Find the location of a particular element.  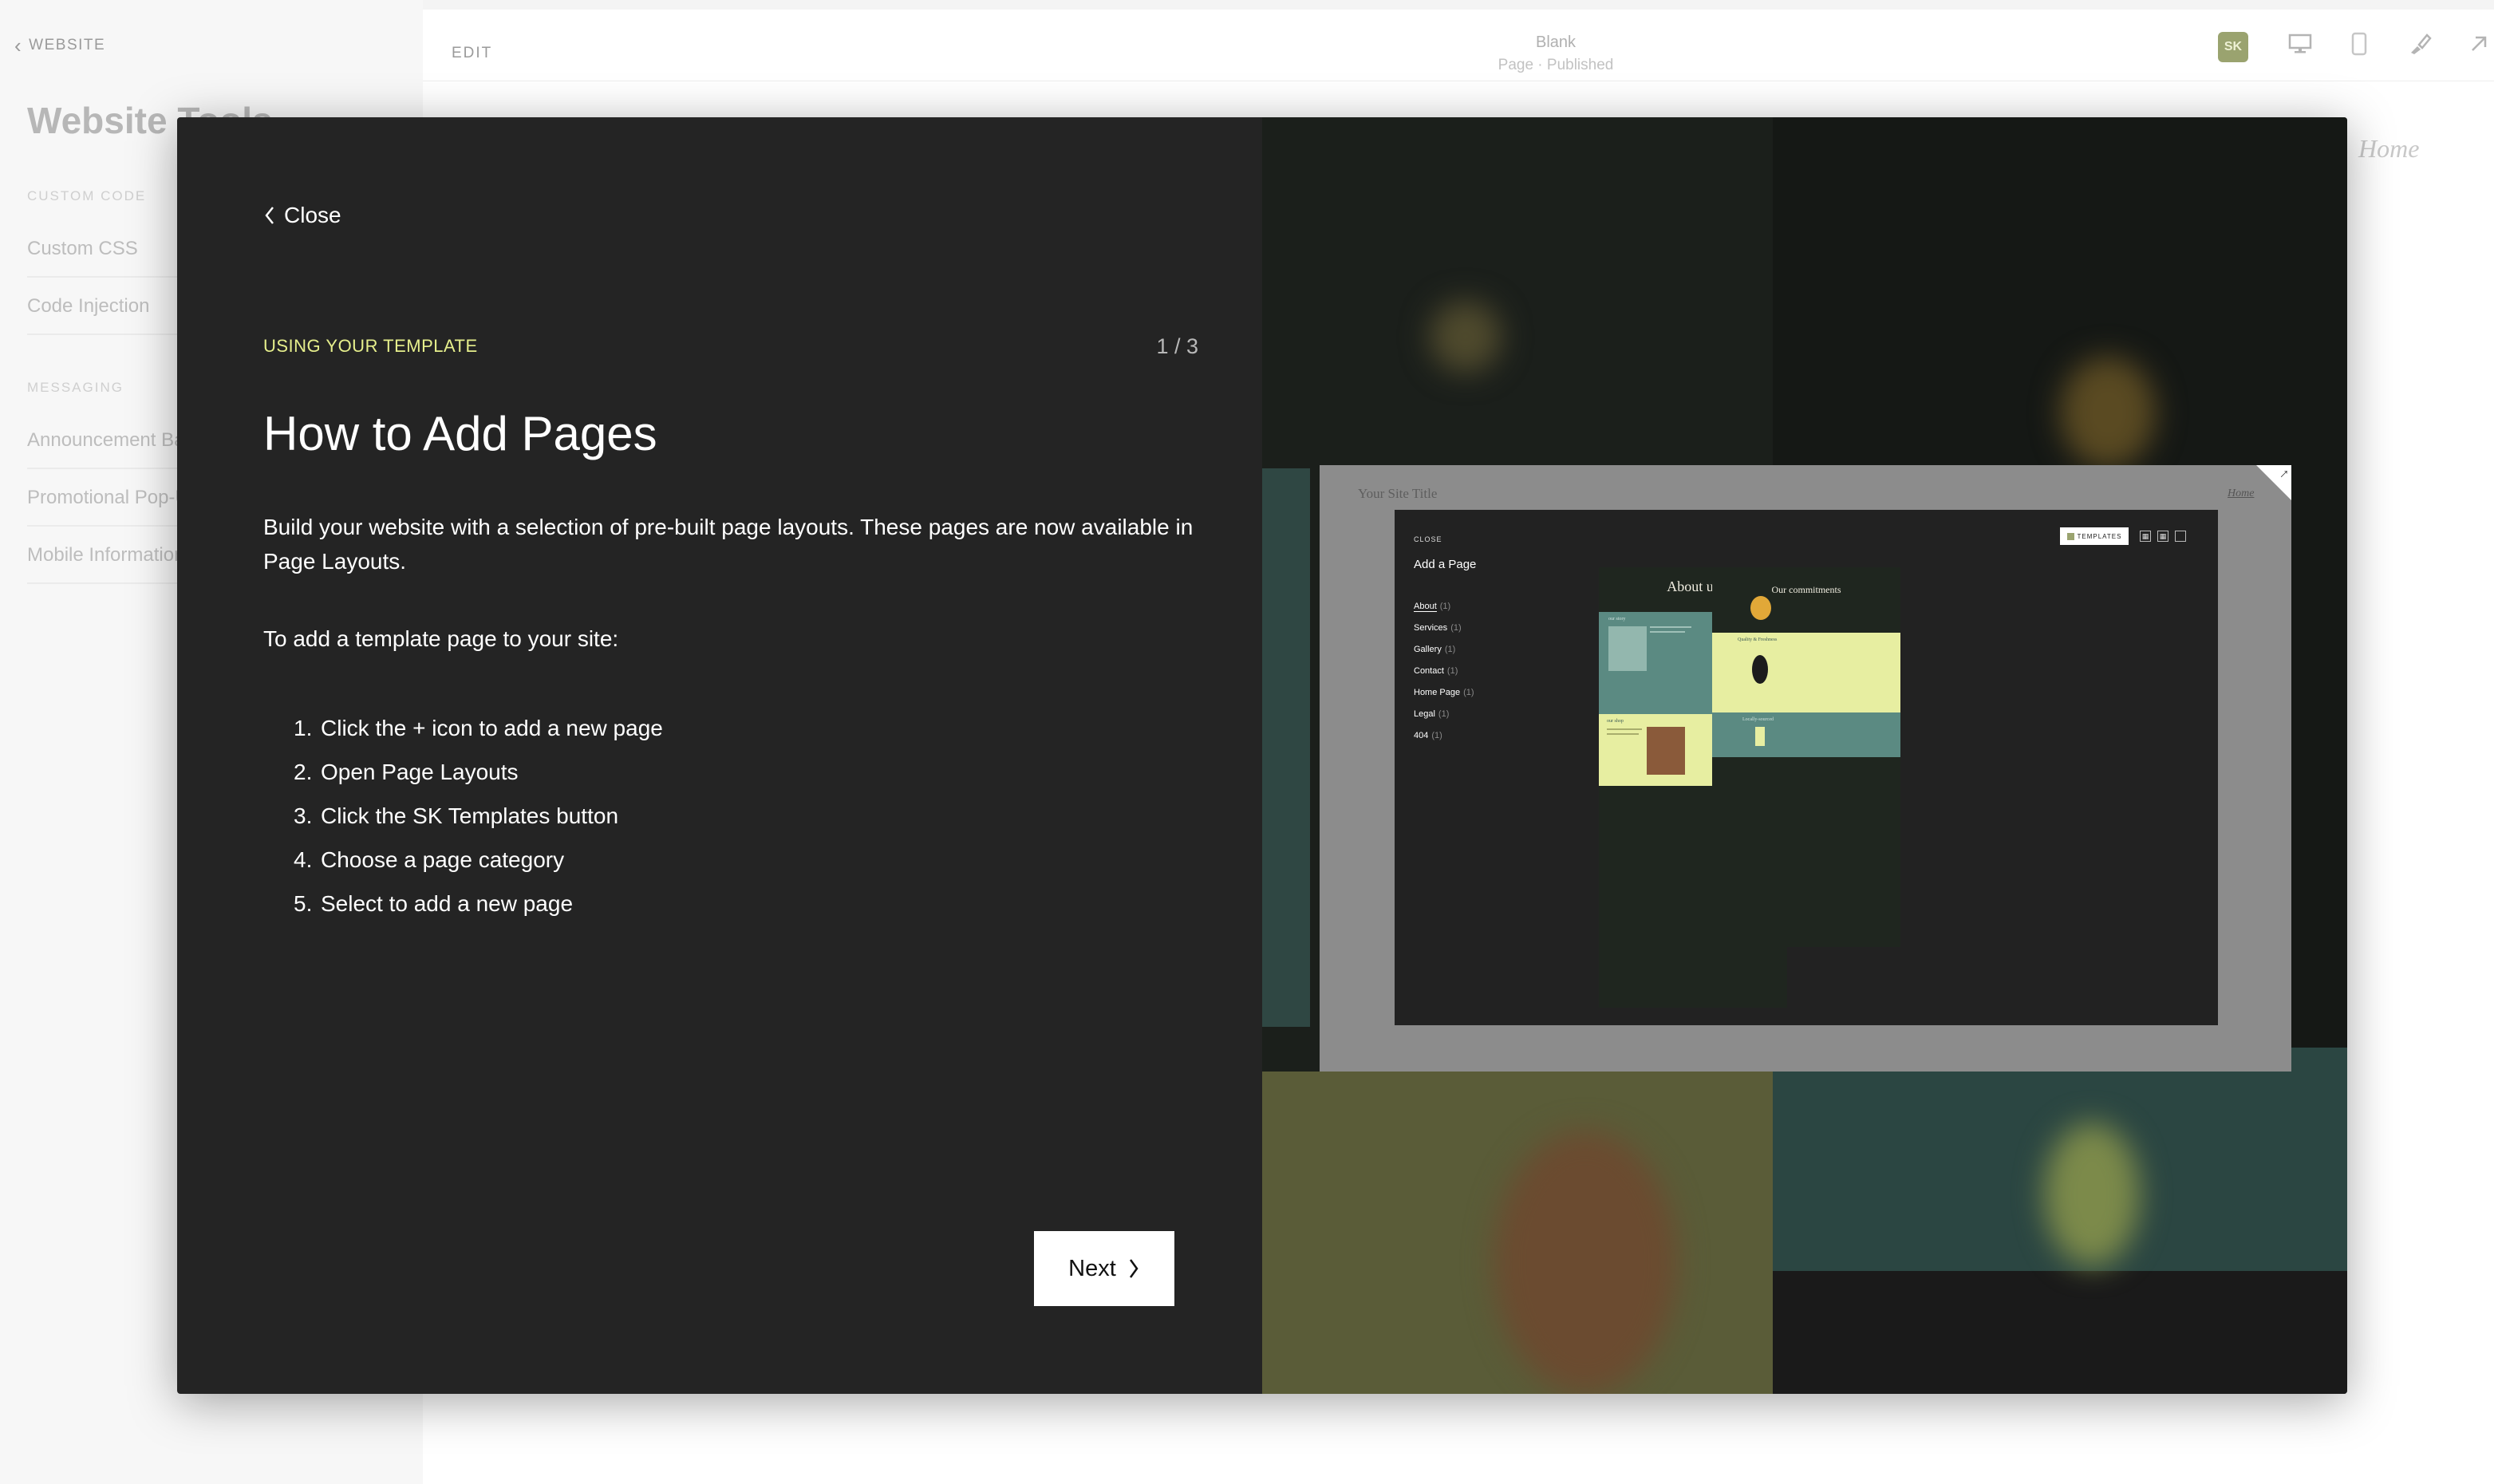

pear-icon is located at coordinates (1761, 608).